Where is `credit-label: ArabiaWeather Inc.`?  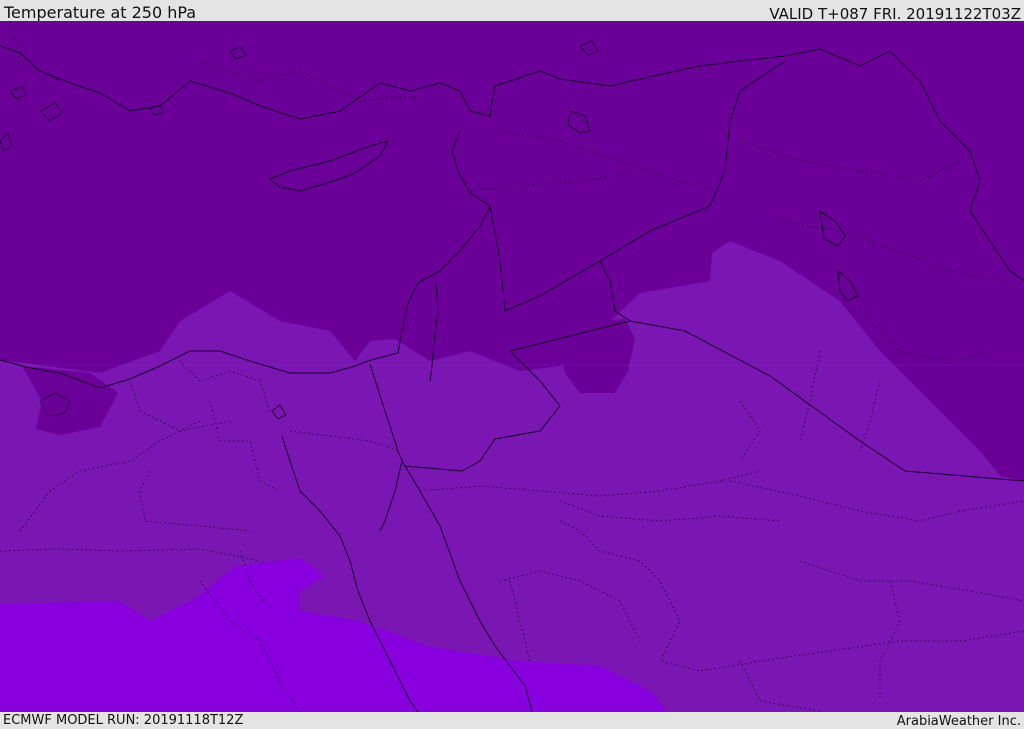 credit-label: ArabiaWeather Inc. is located at coordinates (958, 721).